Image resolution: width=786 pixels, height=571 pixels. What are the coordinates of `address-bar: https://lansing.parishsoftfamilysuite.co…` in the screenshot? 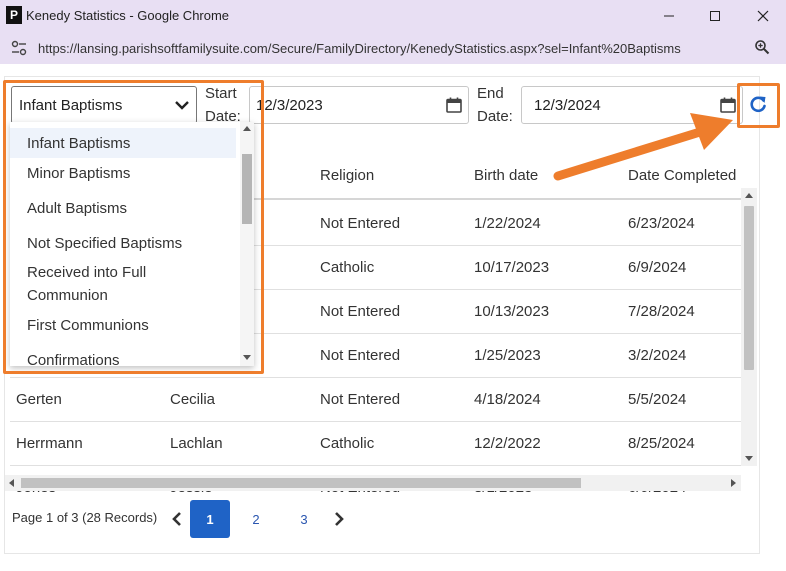 It's located at (393, 48).